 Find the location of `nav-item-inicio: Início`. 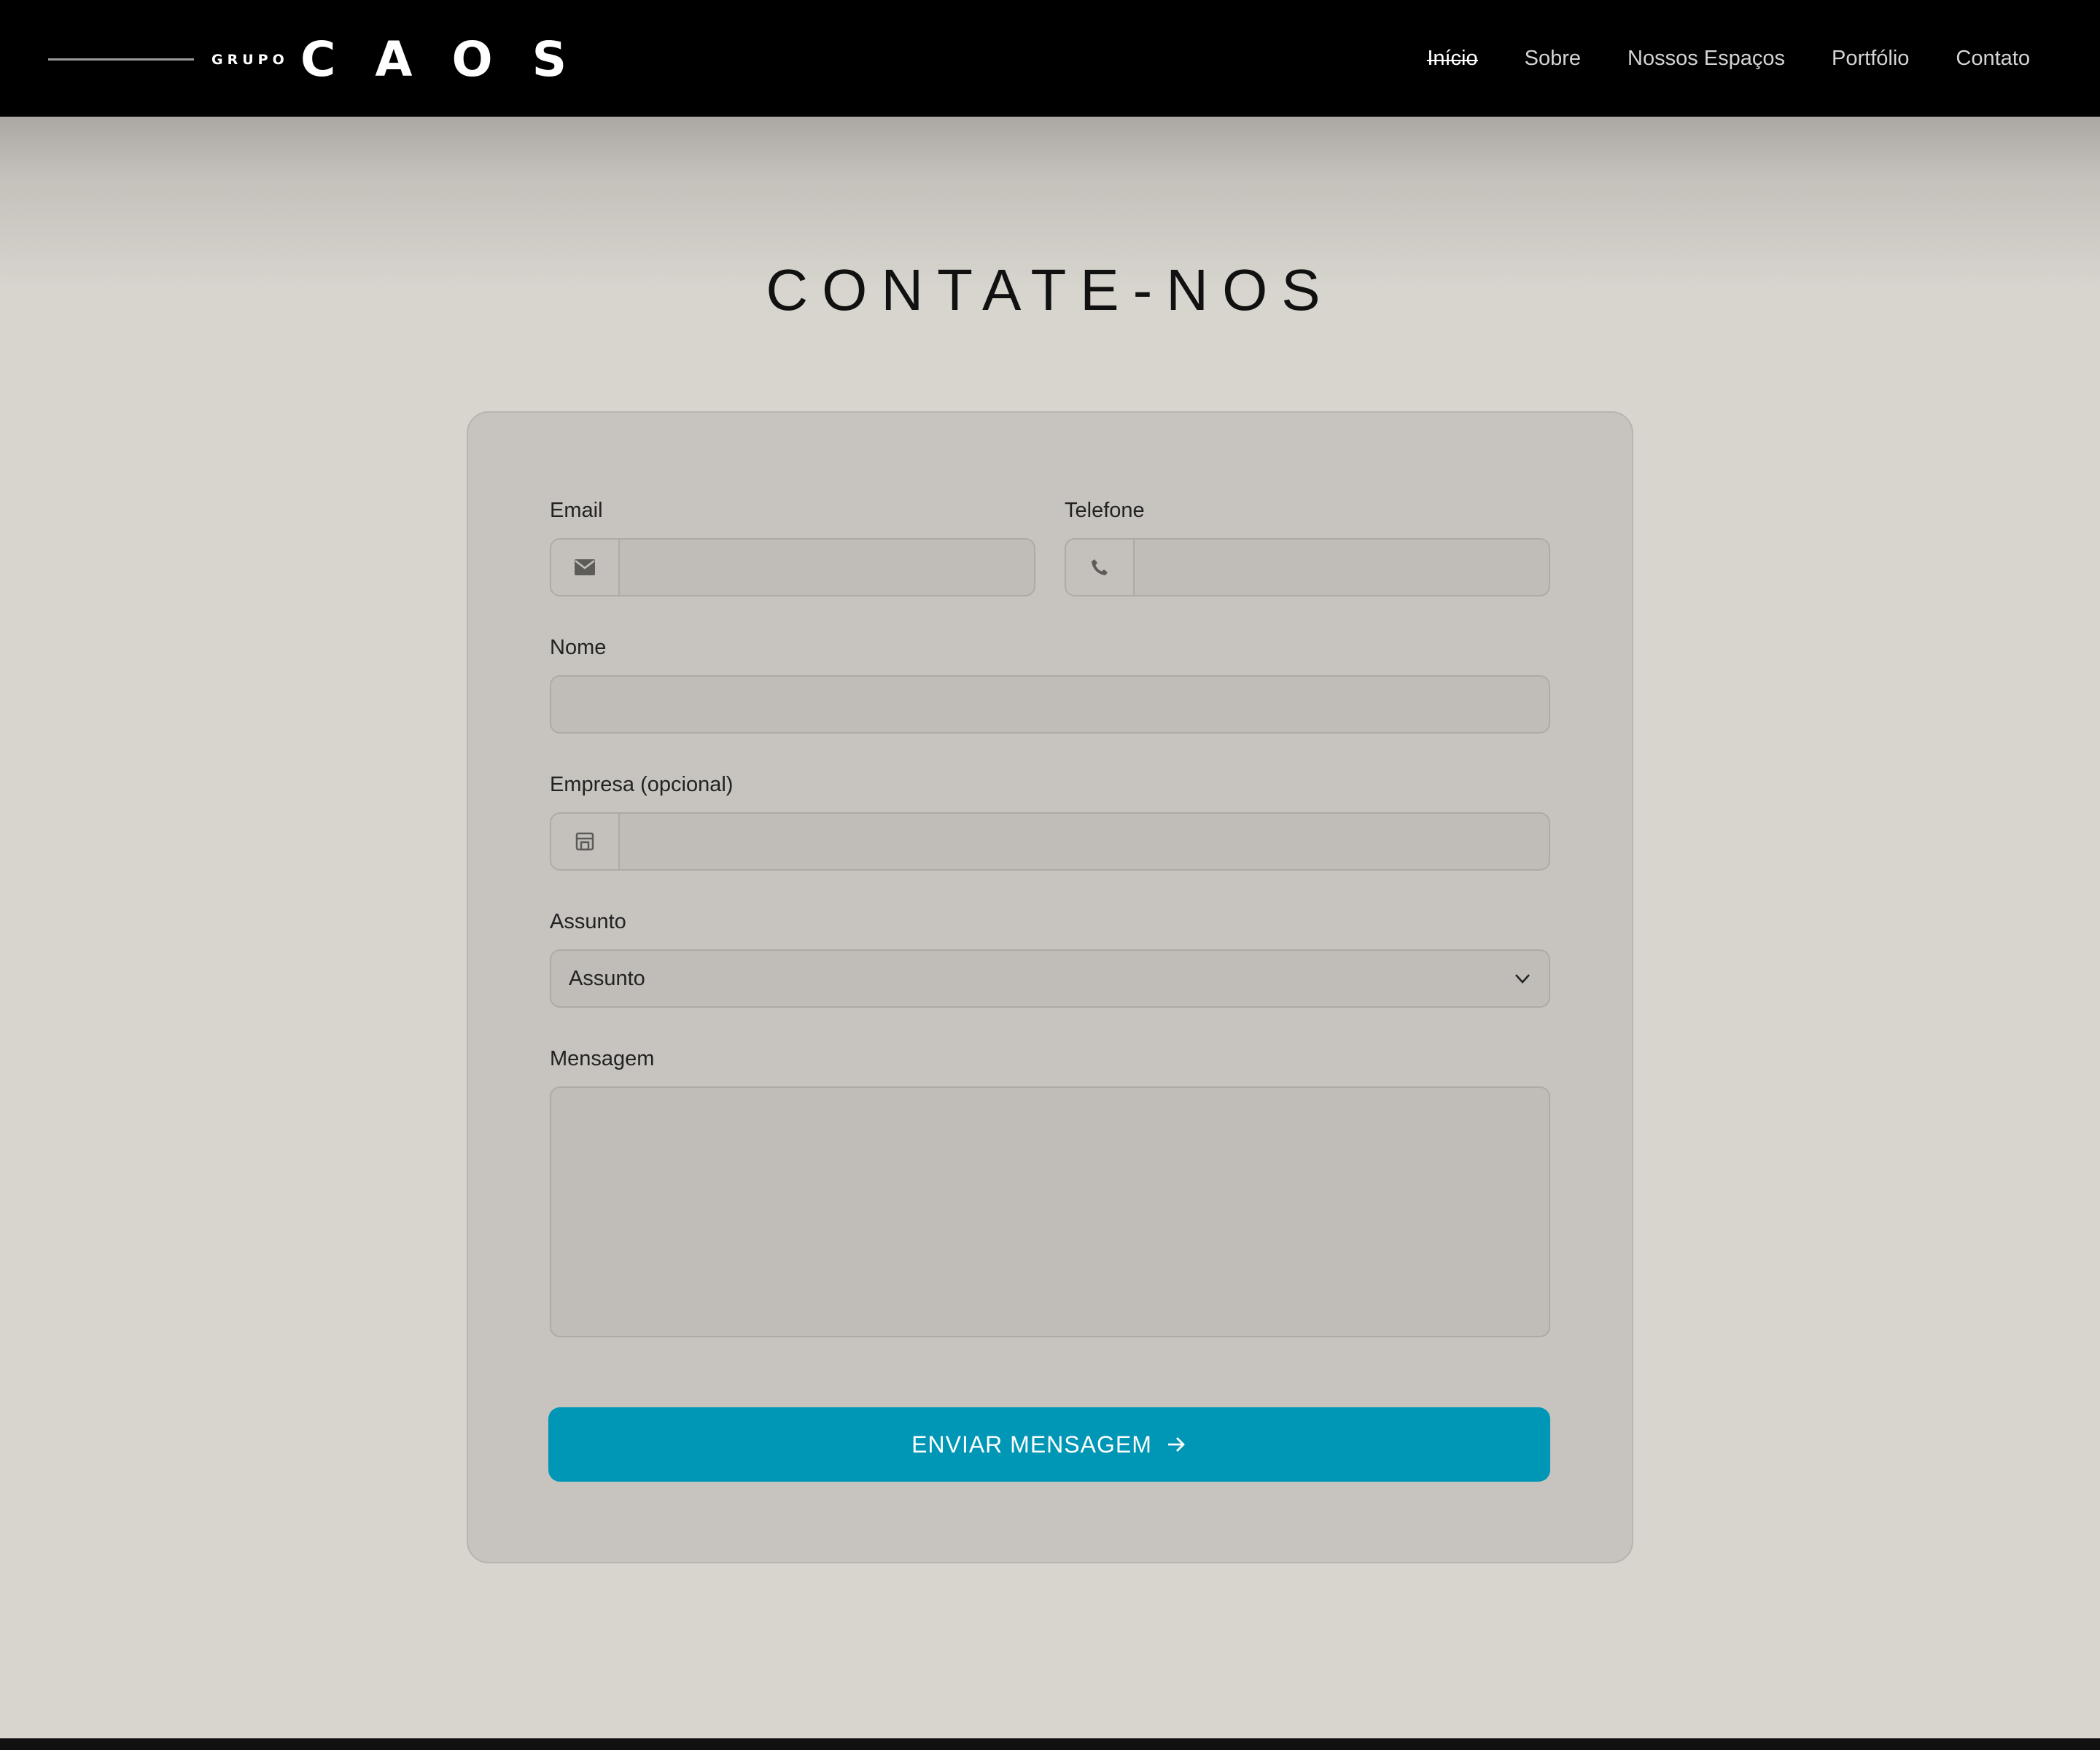

nav-item-inicio: Início is located at coordinates (1452, 58).